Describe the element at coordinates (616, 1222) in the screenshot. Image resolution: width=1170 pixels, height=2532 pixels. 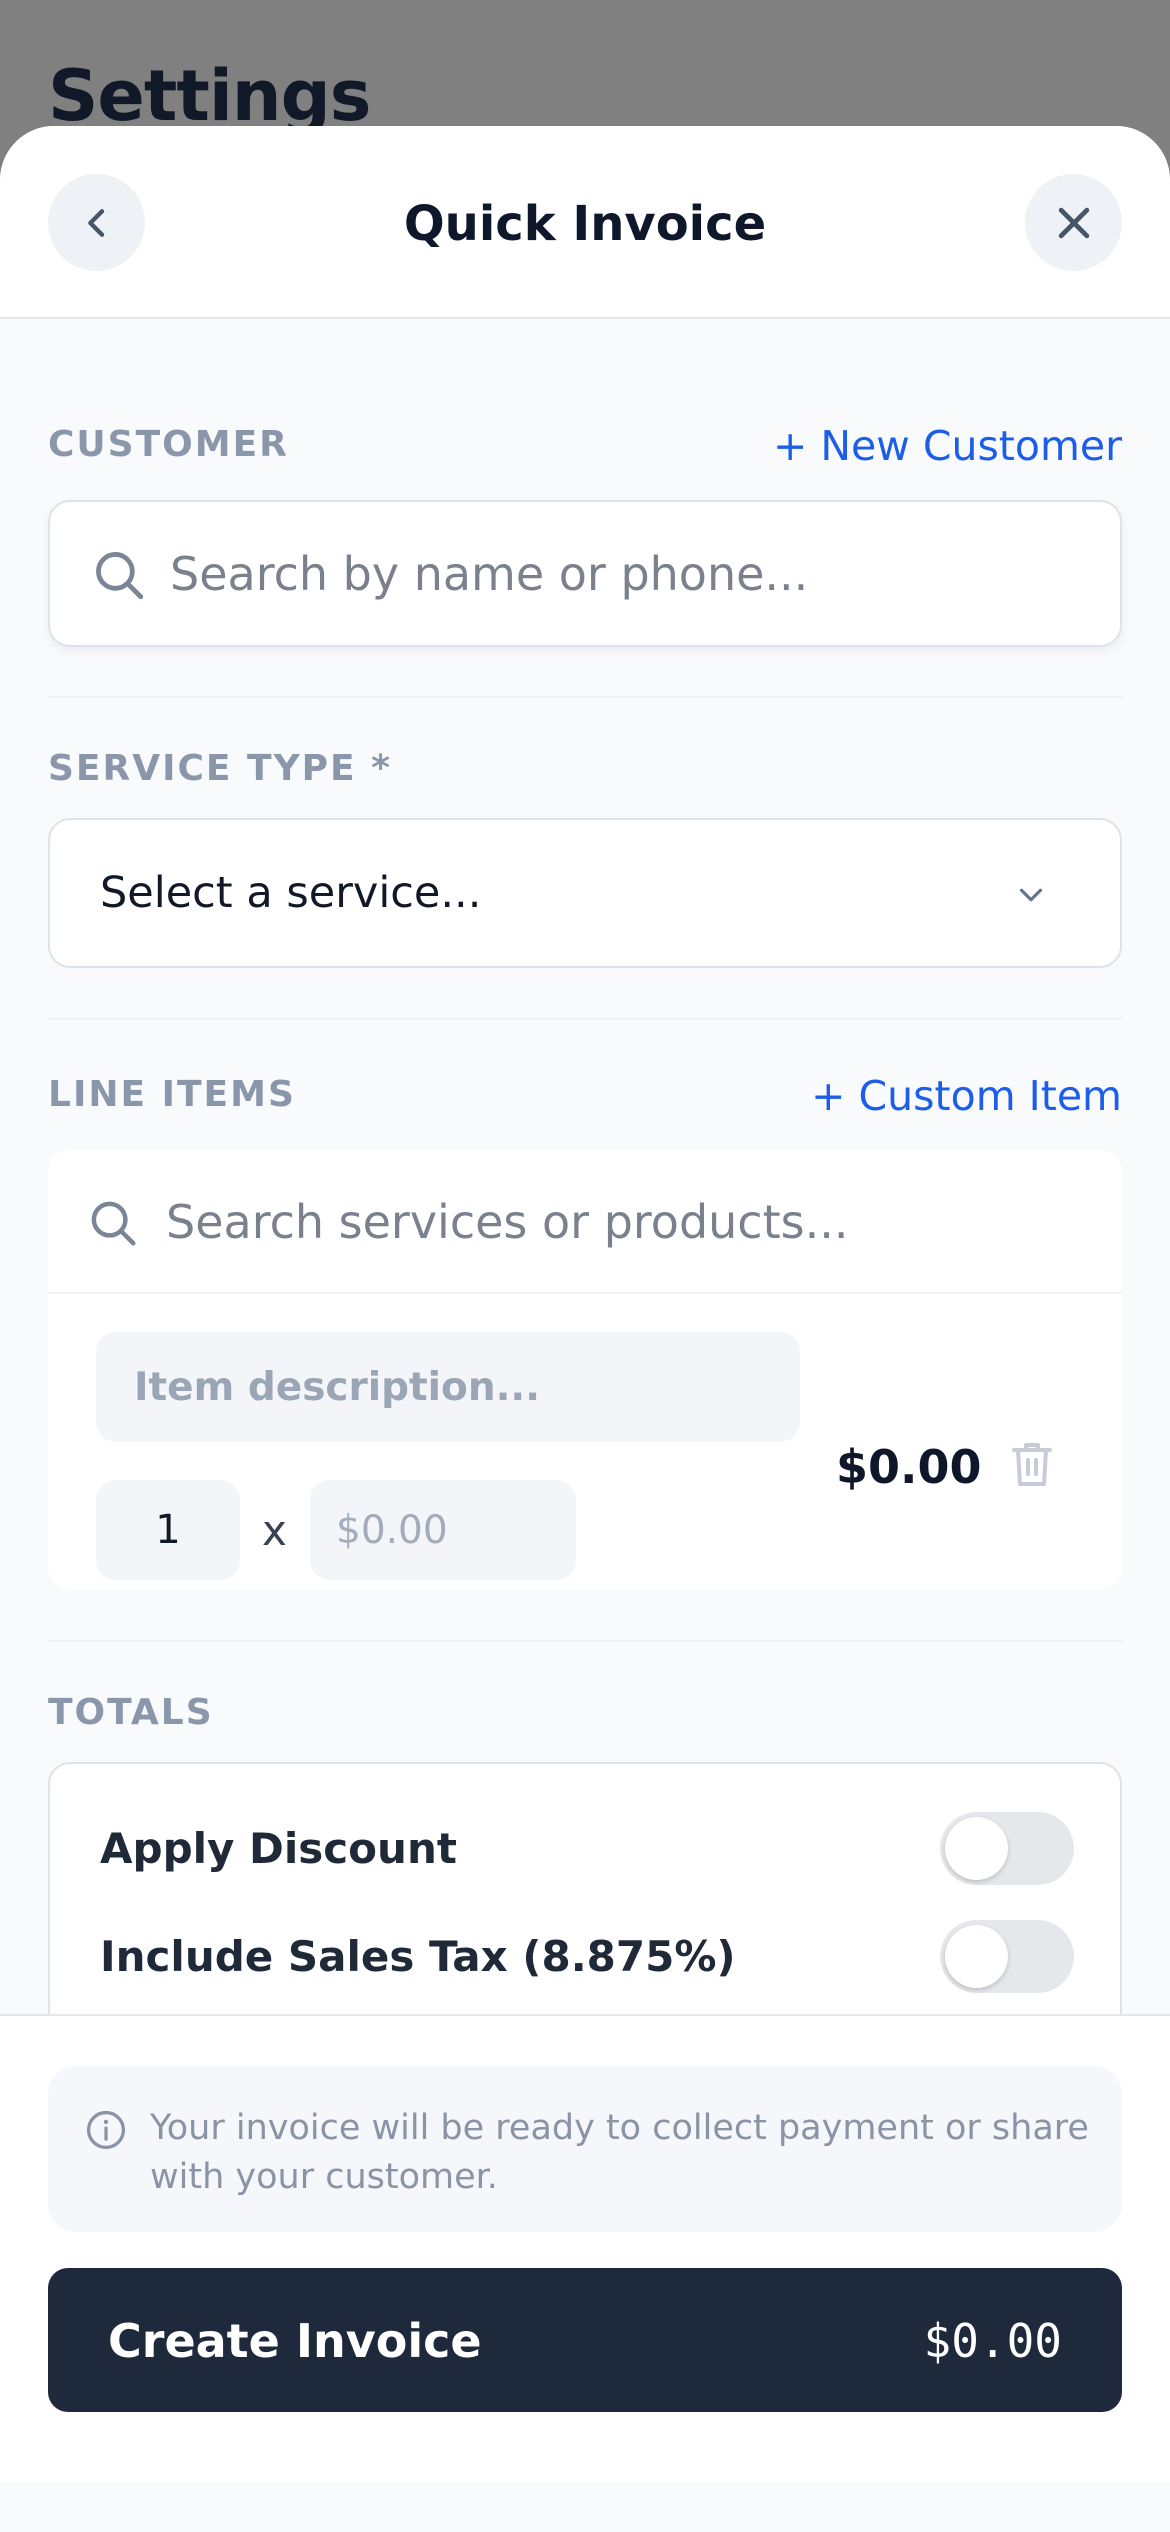
I see `line-item-search-input` at that location.